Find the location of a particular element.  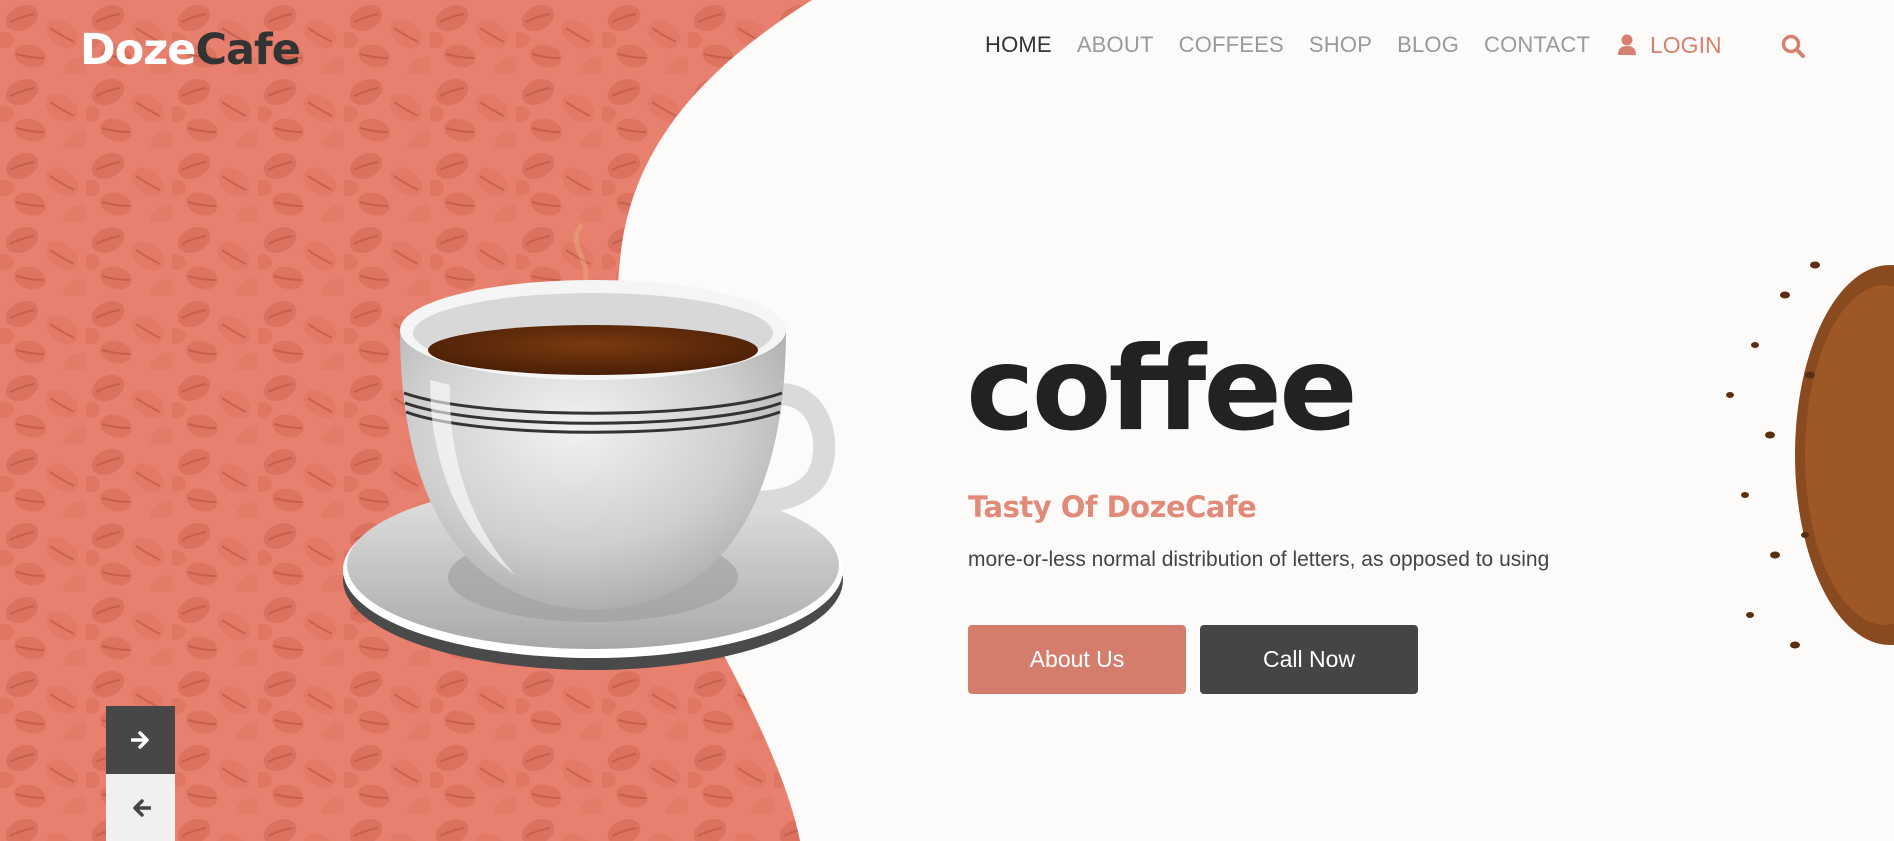

nav-about: ABOUT is located at coordinates (1115, 45).